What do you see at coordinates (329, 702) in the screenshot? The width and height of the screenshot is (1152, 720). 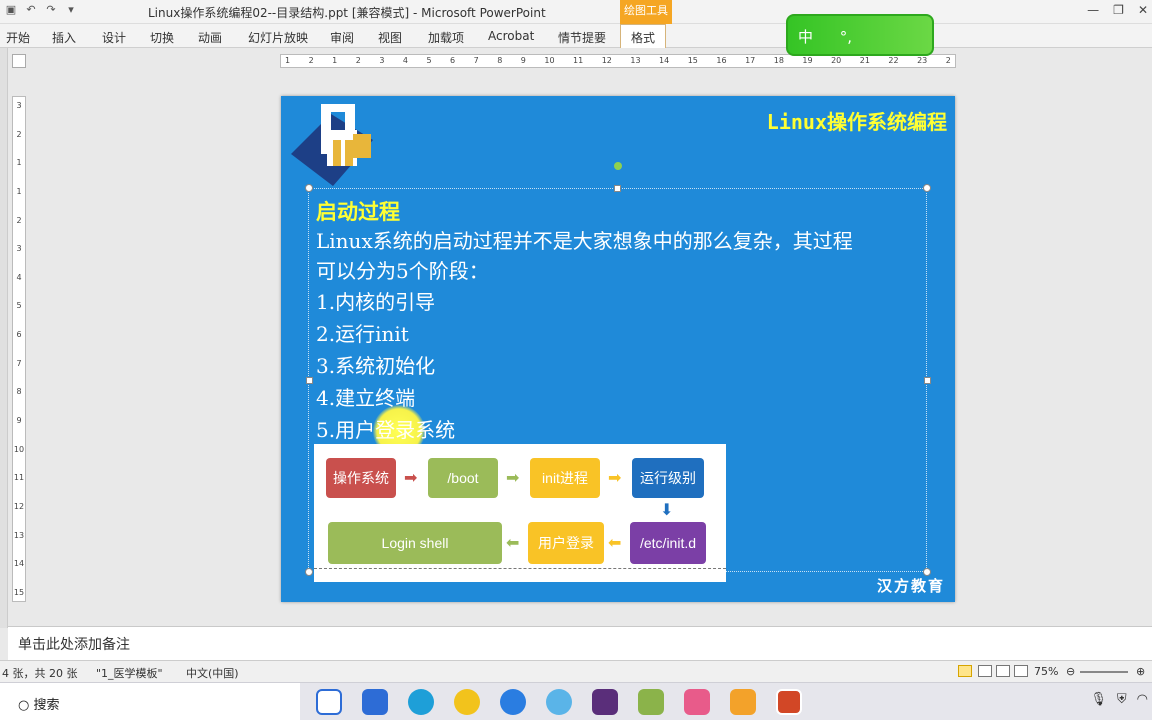 I see `task-view-icon` at bounding box center [329, 702].